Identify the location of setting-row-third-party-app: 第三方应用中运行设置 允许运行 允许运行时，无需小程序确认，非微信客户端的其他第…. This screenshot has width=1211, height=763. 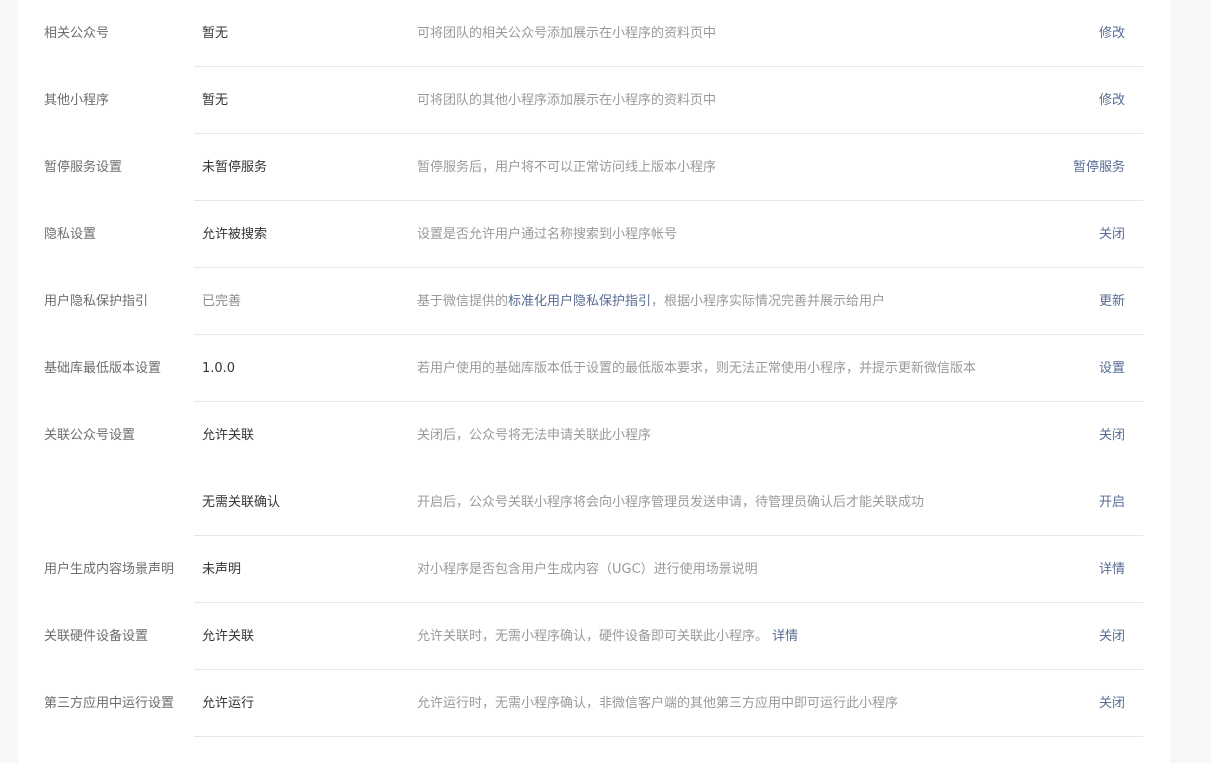
(594, 703).